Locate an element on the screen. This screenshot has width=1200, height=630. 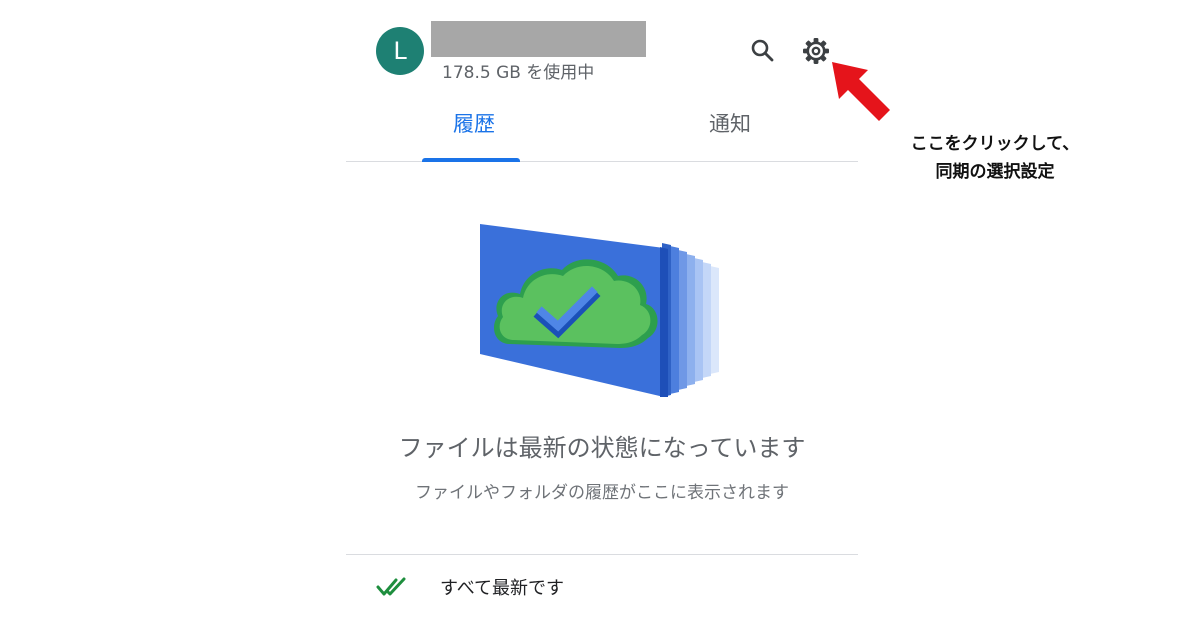
storage-usage: 178.5 GB を使用中 is located at coordinates (518, 73).